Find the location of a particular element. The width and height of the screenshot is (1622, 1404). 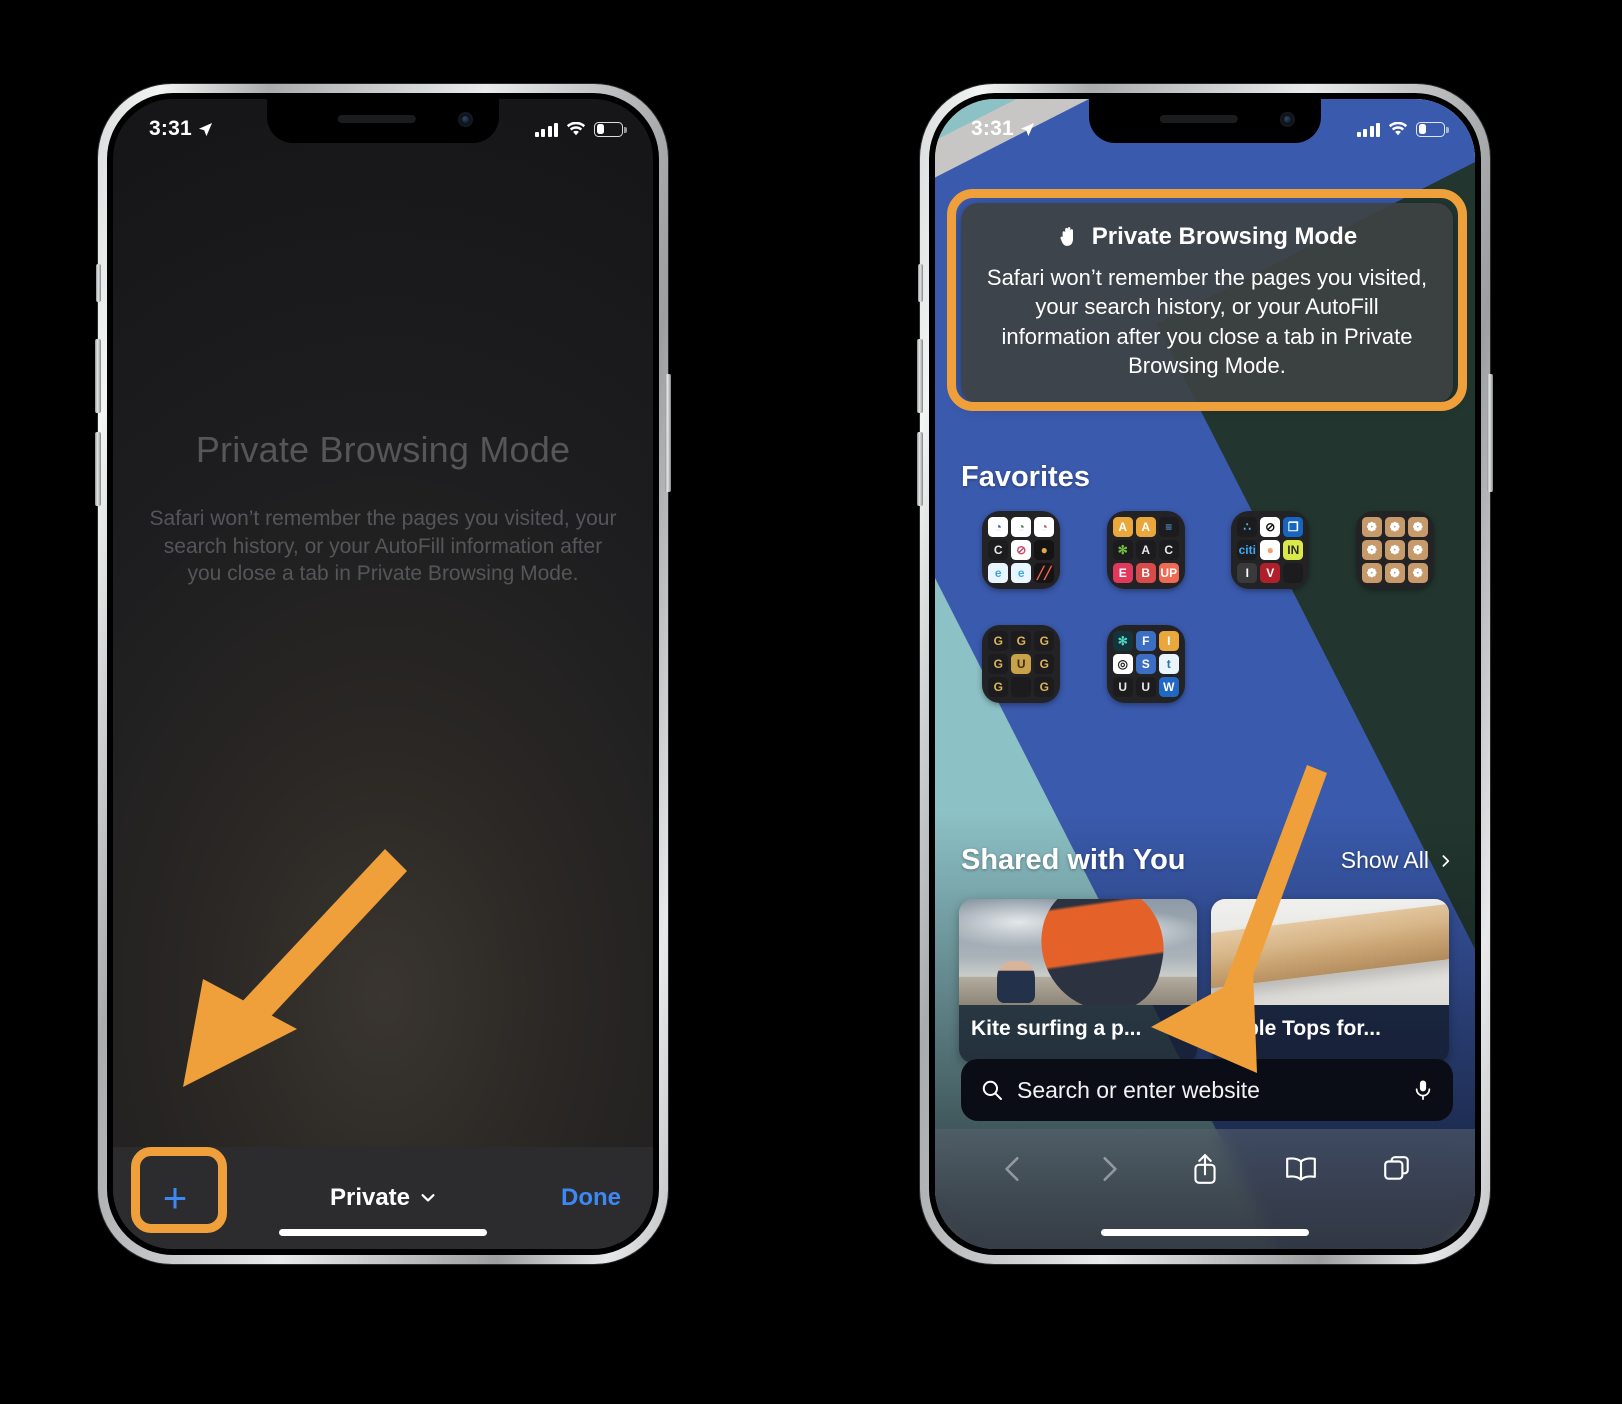

chevron-left-icon is located at coordinates (1013, 1169).